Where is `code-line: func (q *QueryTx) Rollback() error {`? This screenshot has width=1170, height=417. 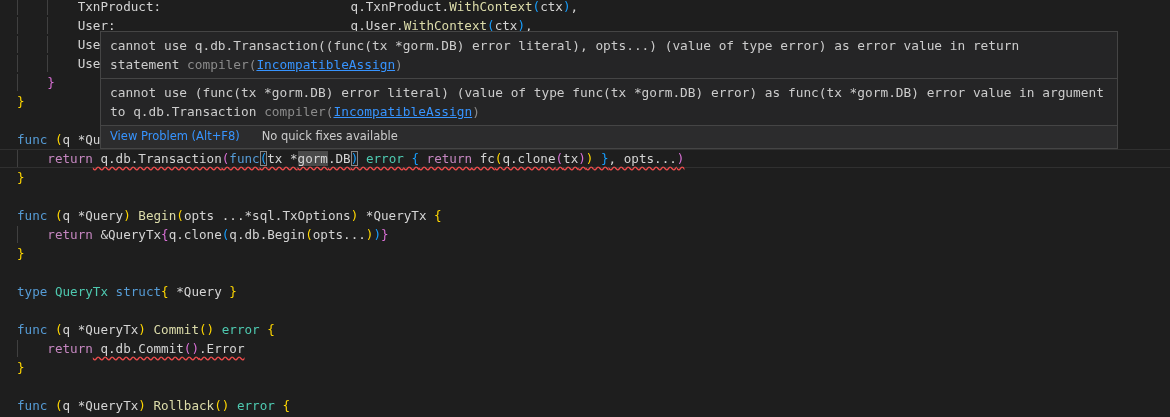
code-line: func (q *QueryTx) Rollback() error { is located at coordinates (154, 405).